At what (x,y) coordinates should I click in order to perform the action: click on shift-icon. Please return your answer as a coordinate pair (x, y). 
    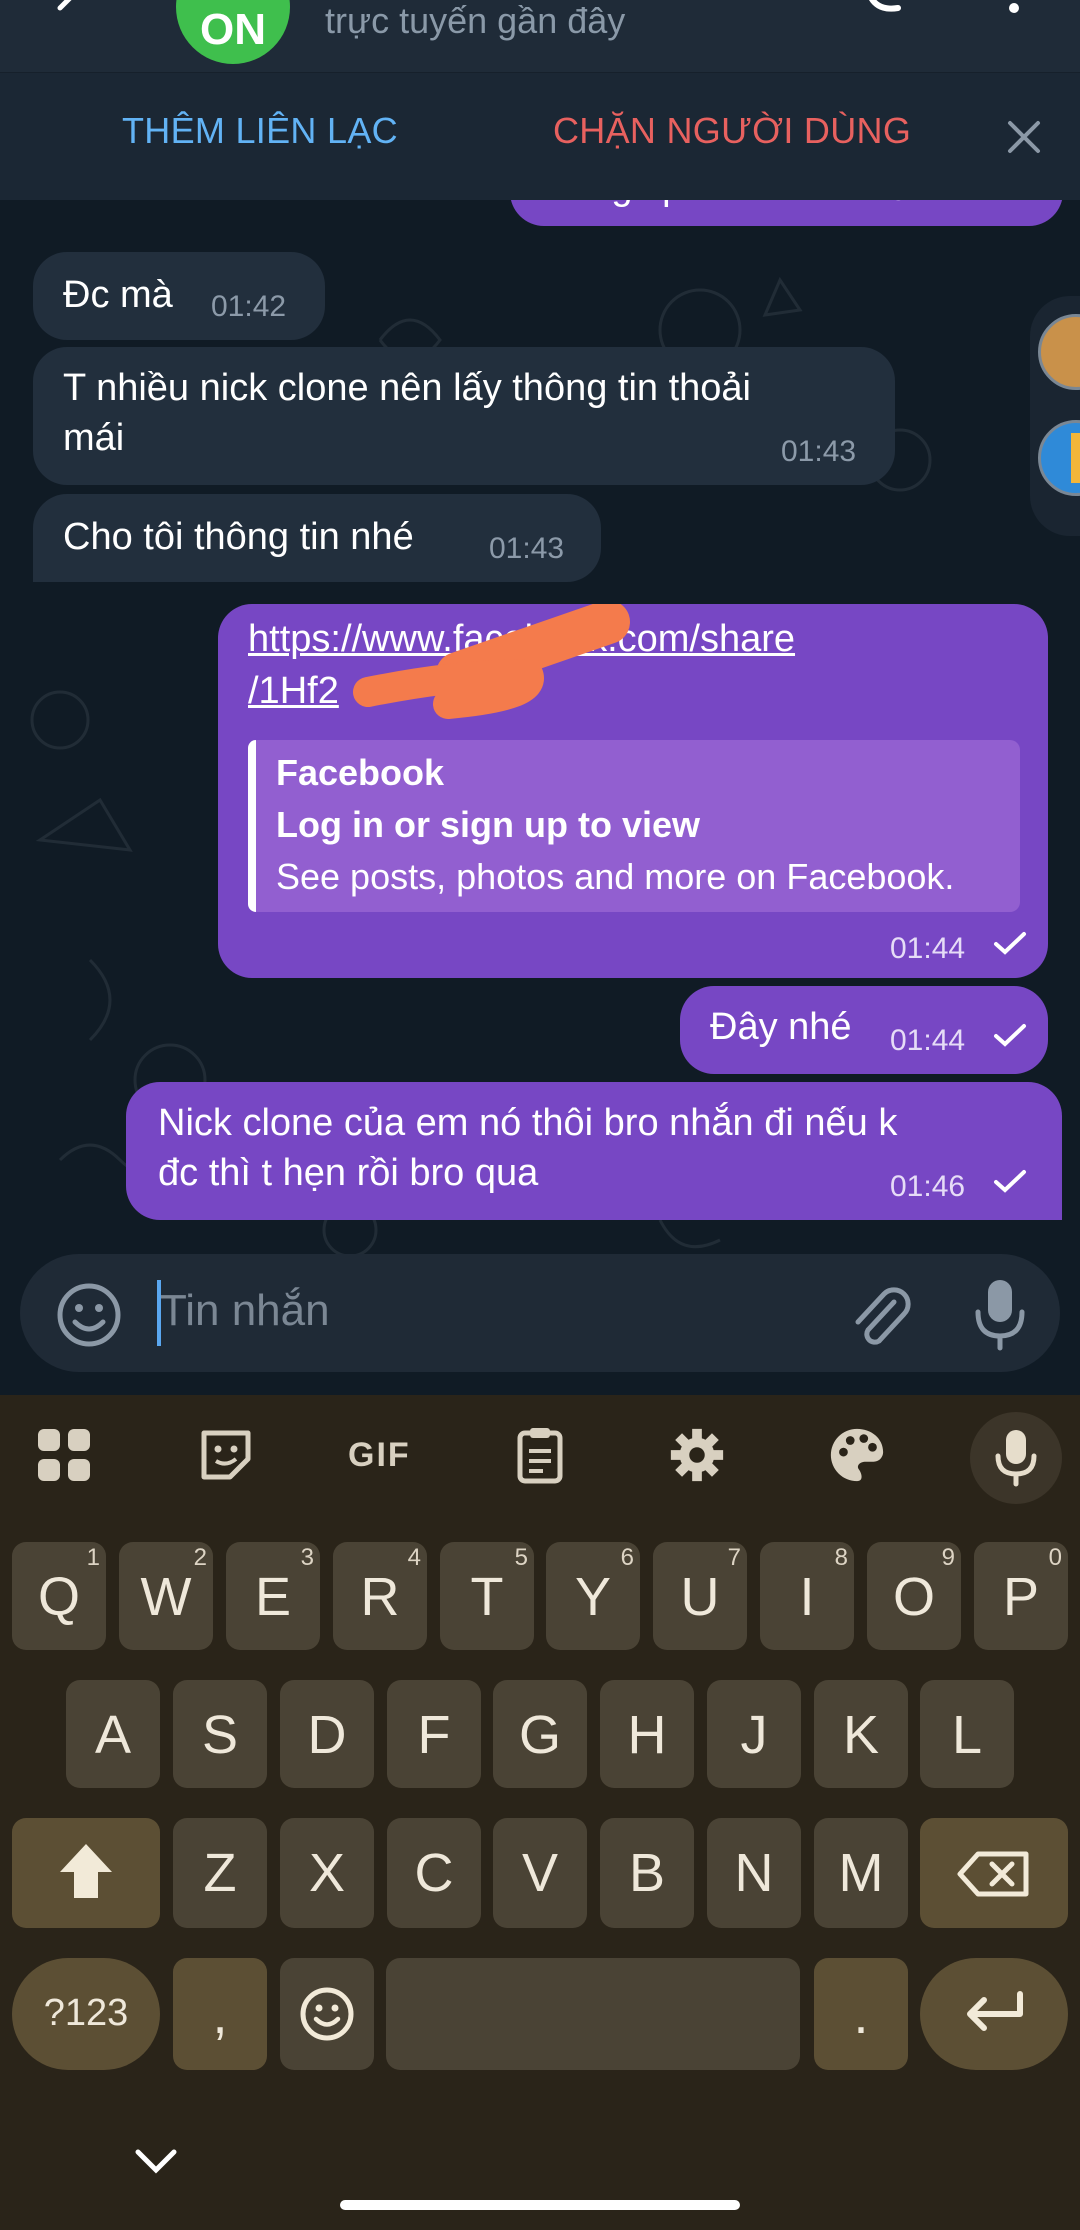
    Looking at the image, I should click on (86, 1871).